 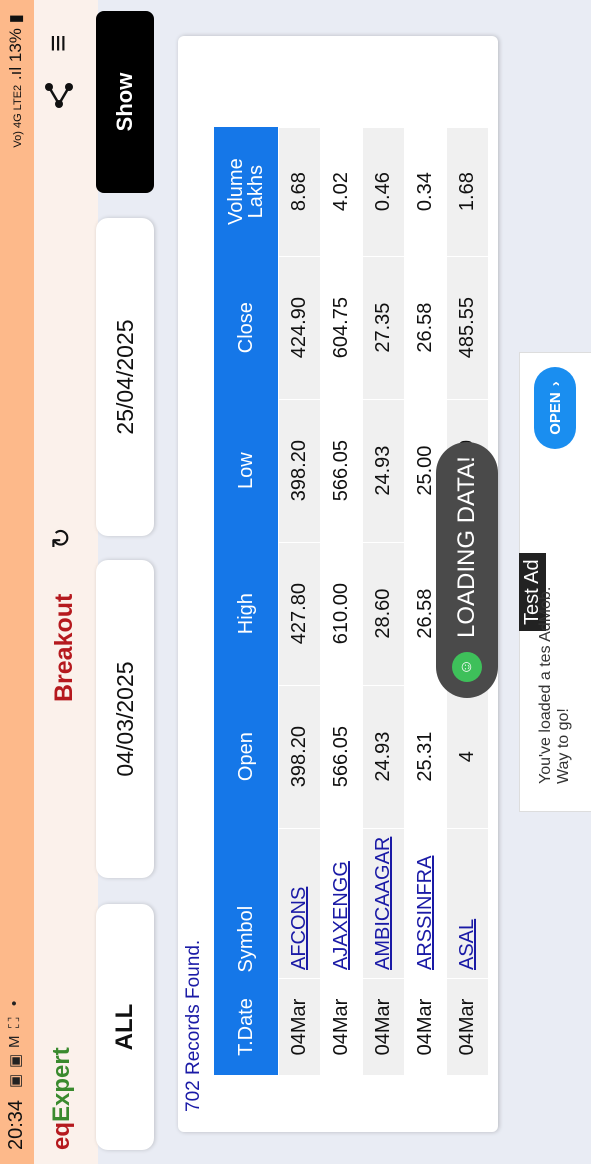 I want to click on brand-expert: Expert, so click(x=61, y=1084).